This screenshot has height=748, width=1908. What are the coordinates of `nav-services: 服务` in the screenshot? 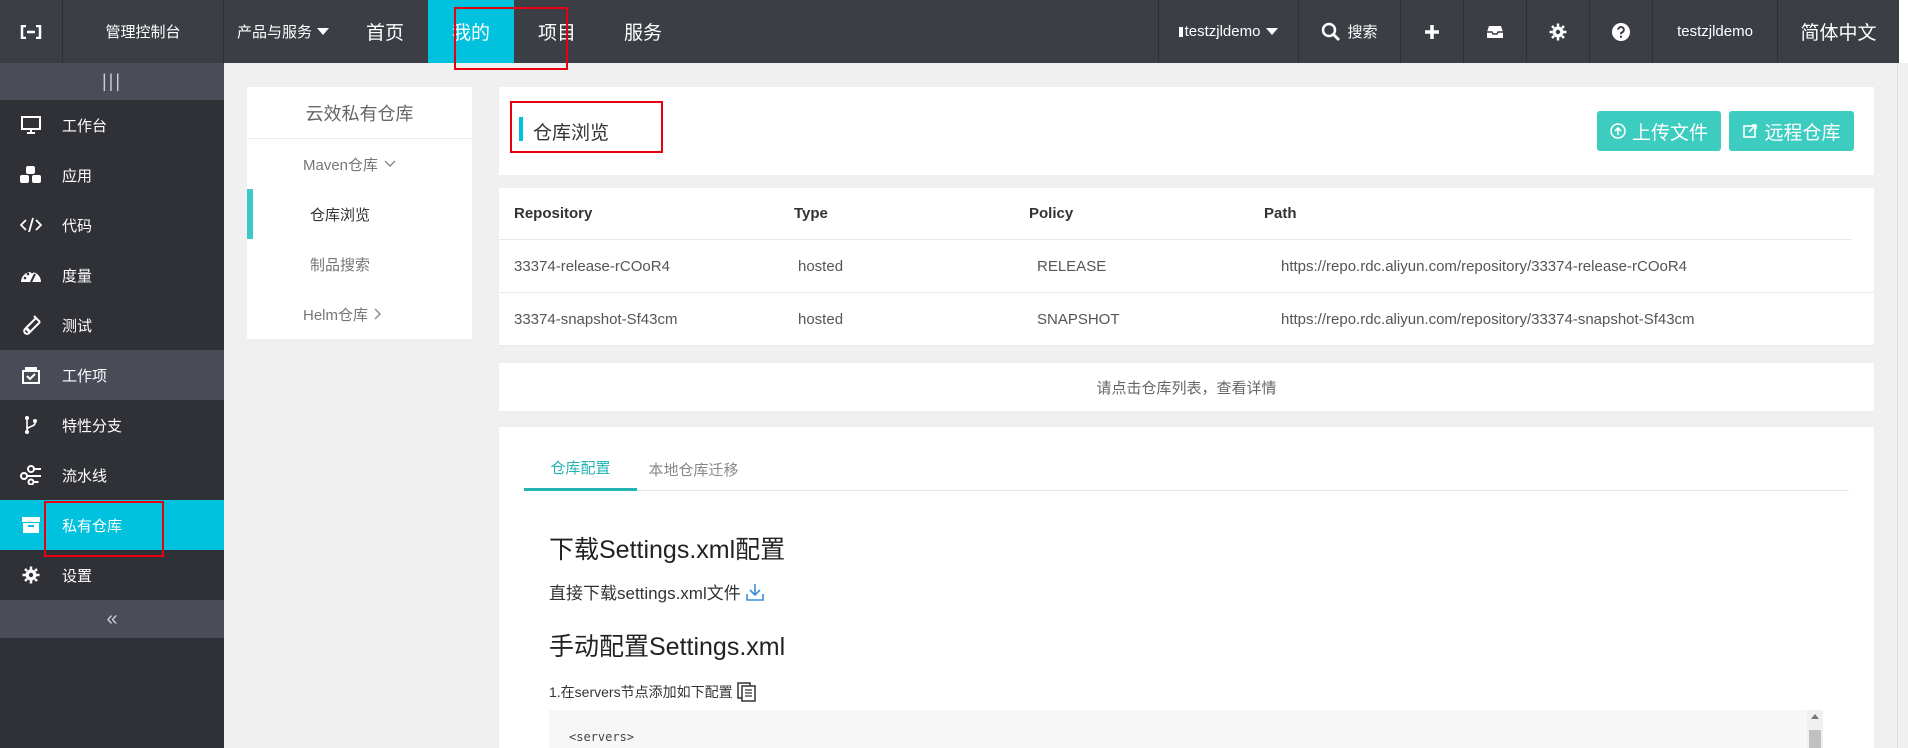 It's located at (643, 31).